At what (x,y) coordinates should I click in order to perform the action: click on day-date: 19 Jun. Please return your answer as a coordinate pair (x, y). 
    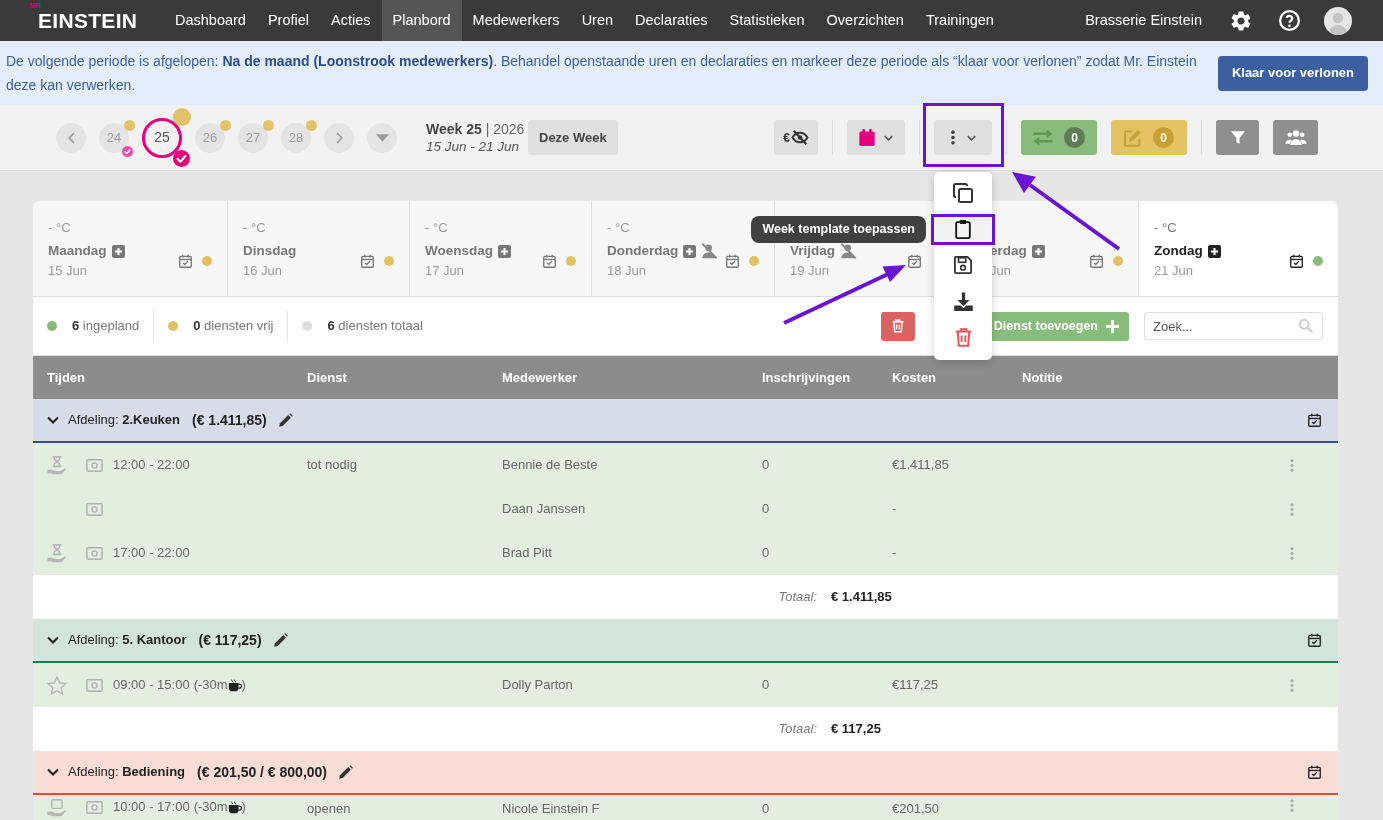
    Looking at the image, I should click on (810, 271).